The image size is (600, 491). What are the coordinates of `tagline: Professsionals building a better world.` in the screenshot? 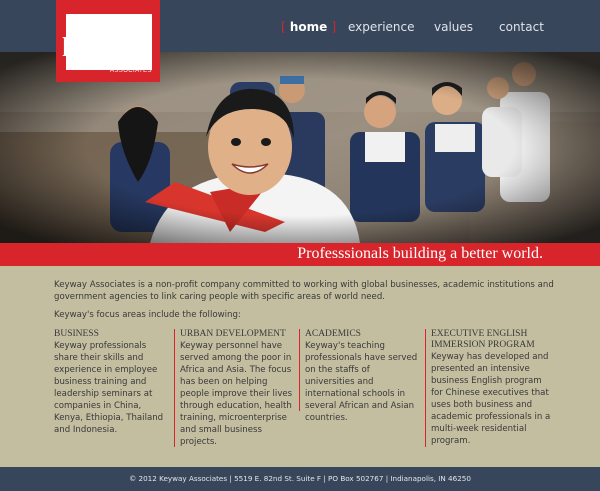 It's located at (420, 253).